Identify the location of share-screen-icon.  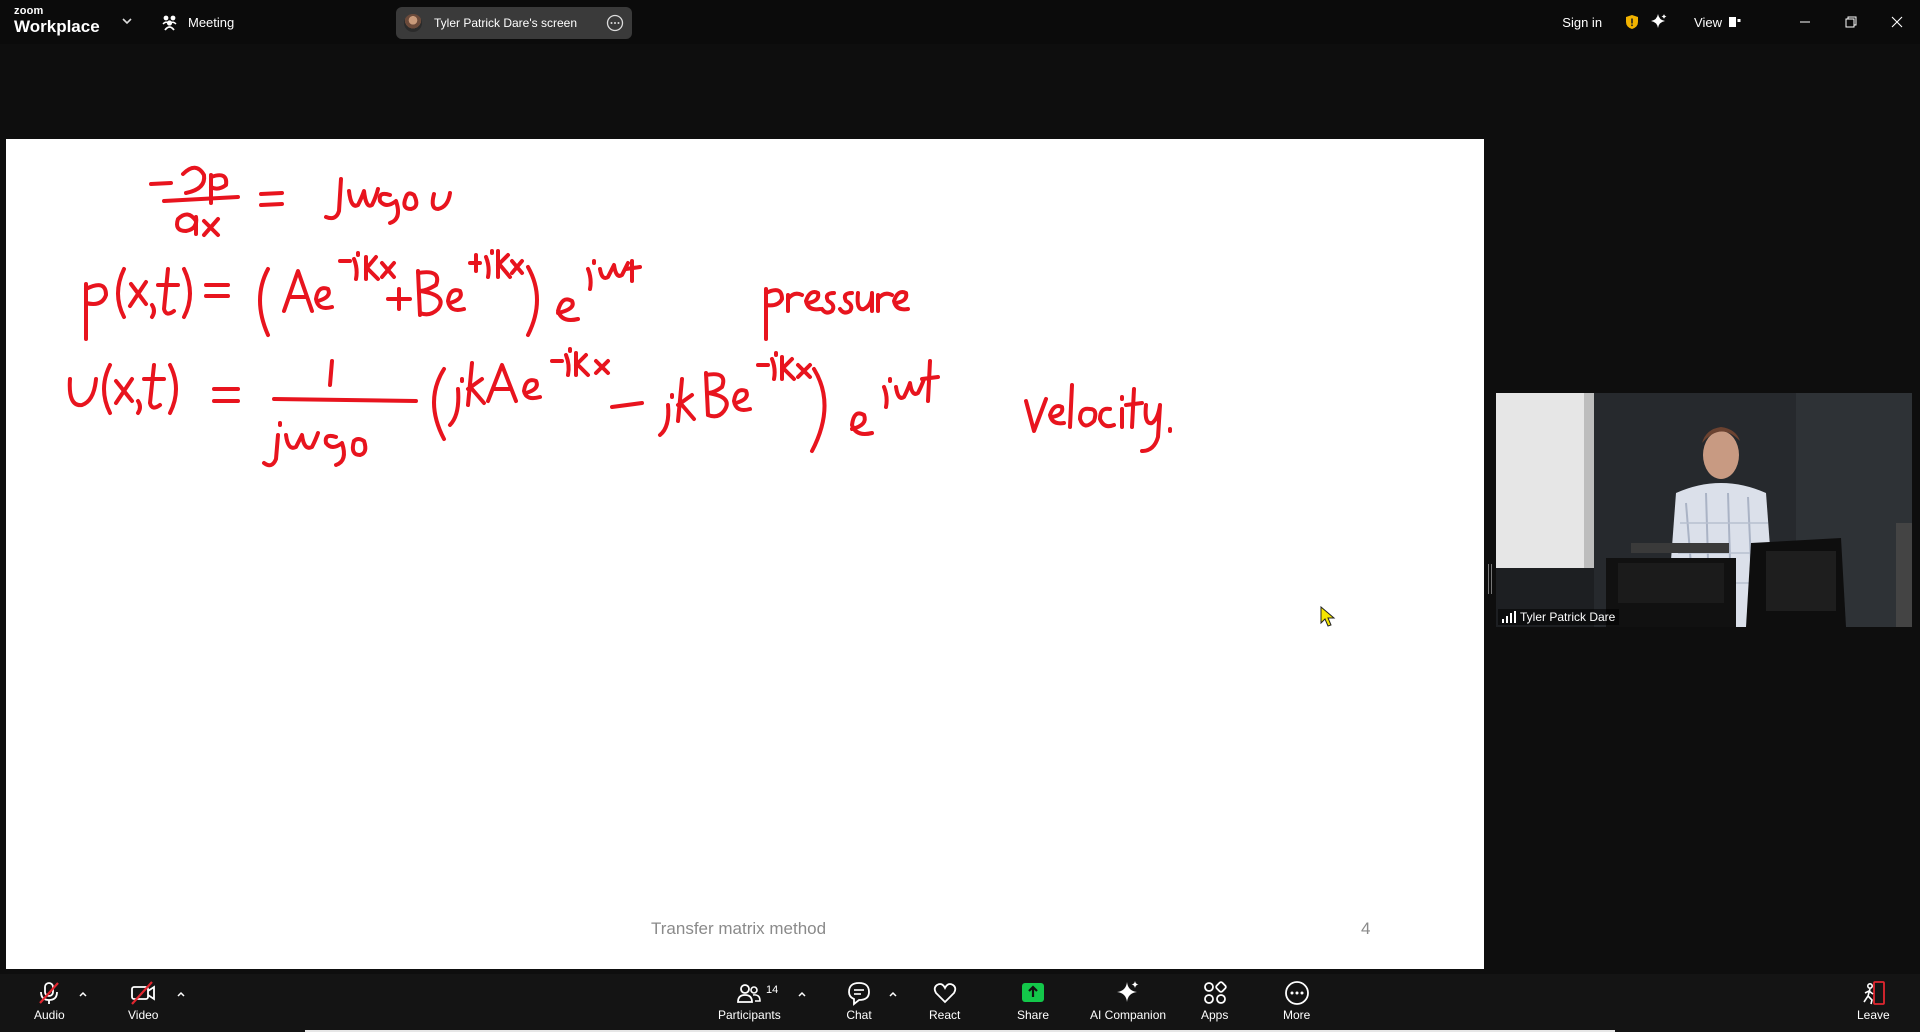
(1033, 992).